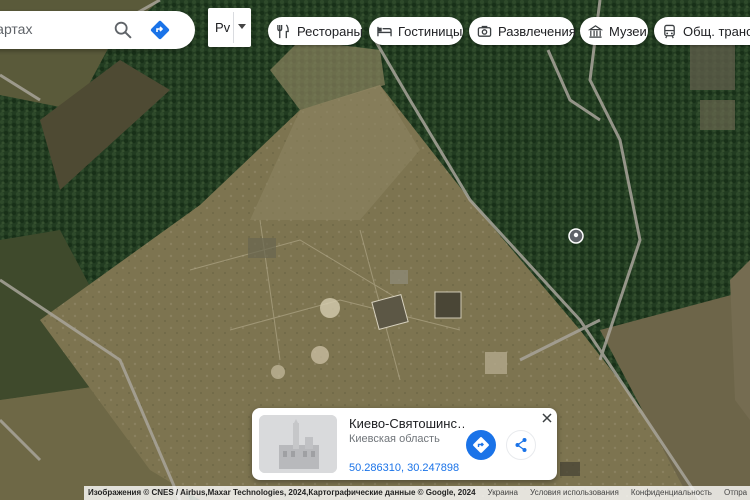  What do you see at coordinates (671, 493) in the screenshot?
I see `footer-link-privacy: Конфиденциальность` at bounding box center [671, 493].